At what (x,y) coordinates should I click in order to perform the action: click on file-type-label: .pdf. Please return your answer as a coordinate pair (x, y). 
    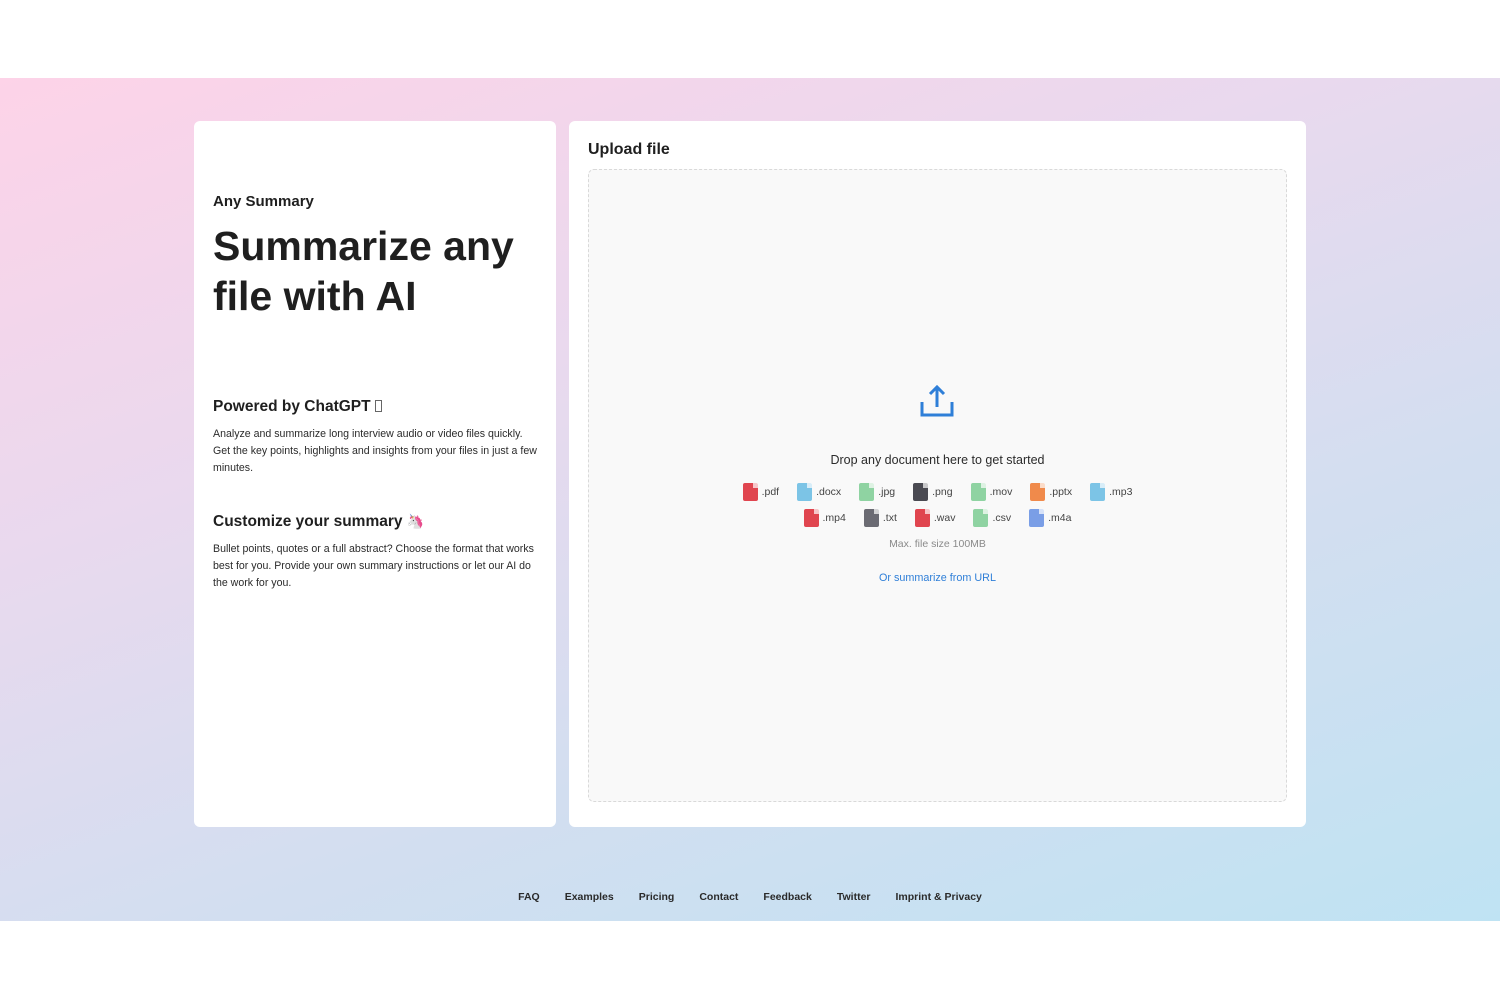
    Looking at the image, I should click on (770, 492).